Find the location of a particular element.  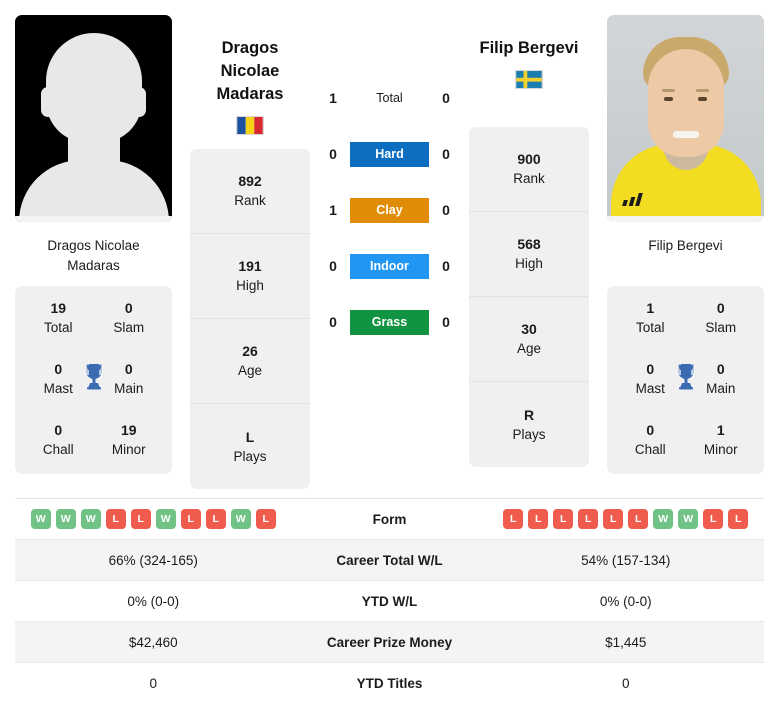

right-flag-wrap is located at coordinates (529, 79).